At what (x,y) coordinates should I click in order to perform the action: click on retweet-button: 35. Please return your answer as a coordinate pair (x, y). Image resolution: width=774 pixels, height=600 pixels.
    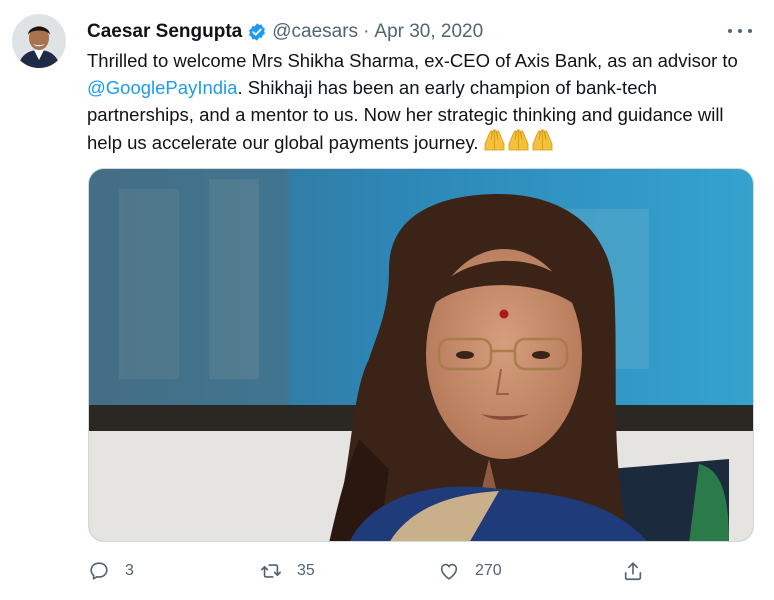
    Looking at the image, I should click on (287, 571).